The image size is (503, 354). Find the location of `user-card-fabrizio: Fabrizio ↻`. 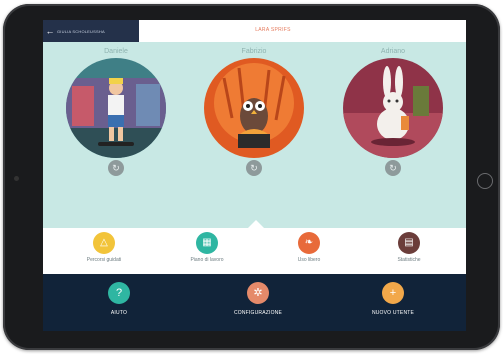

user-card-fabrizio: Fabrizio ↻ is located at coordinates (254, 133).